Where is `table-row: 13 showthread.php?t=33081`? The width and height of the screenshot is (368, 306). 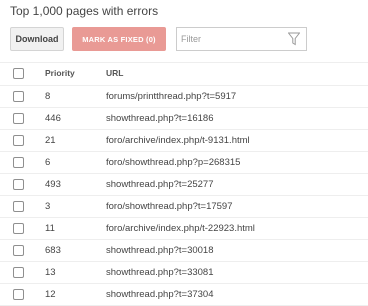 table-row: 13 showthread.php?t=33081 is located at coordinates (184, 273).